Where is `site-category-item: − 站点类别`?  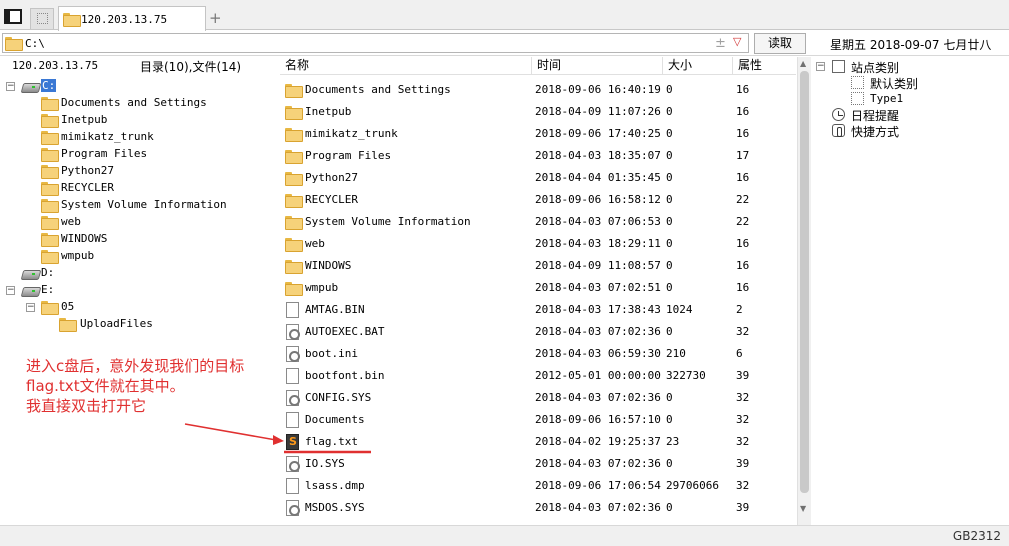
site-category-item: − 站点类别 is located at coordinates (907, 67).